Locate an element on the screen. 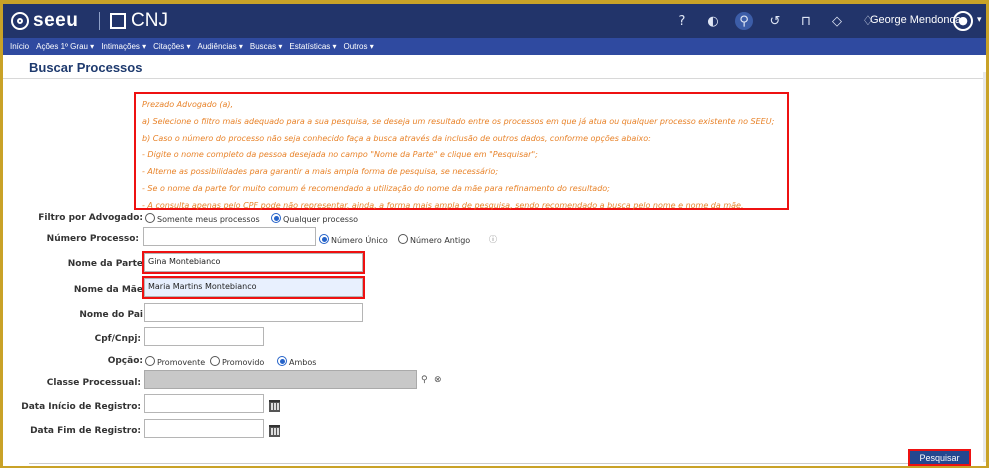 The height and width of the screenshot is (468, 989). numero-opt-antigo-label: Número Antigo is located at coordinates (440, 240).